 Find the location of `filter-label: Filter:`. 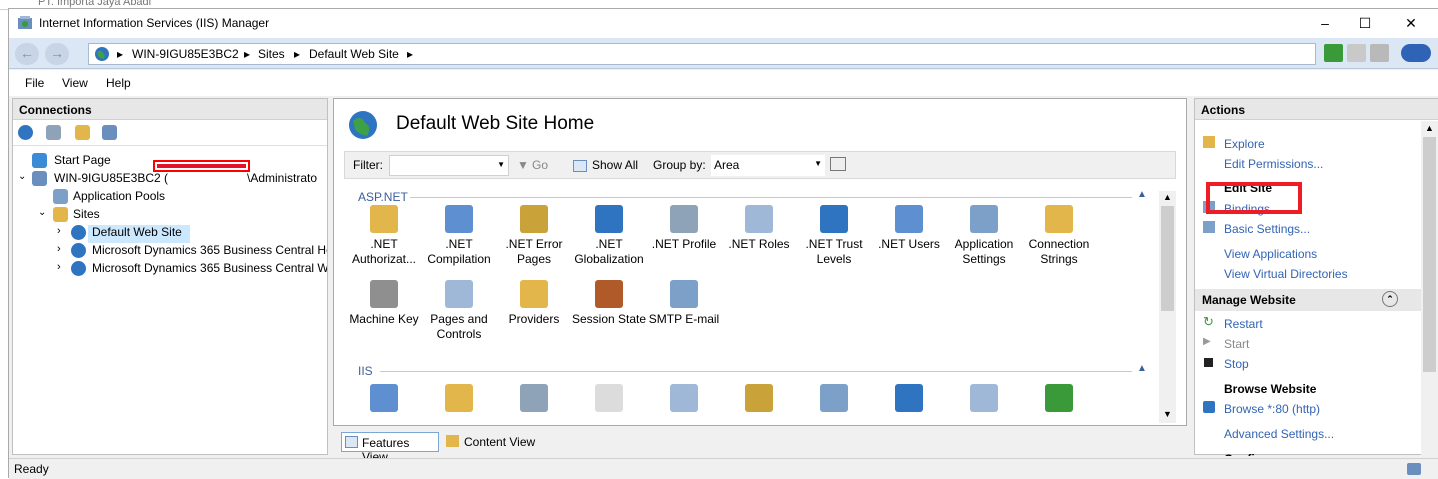

filter-label: Filter: is located at coordinates (368, 165).